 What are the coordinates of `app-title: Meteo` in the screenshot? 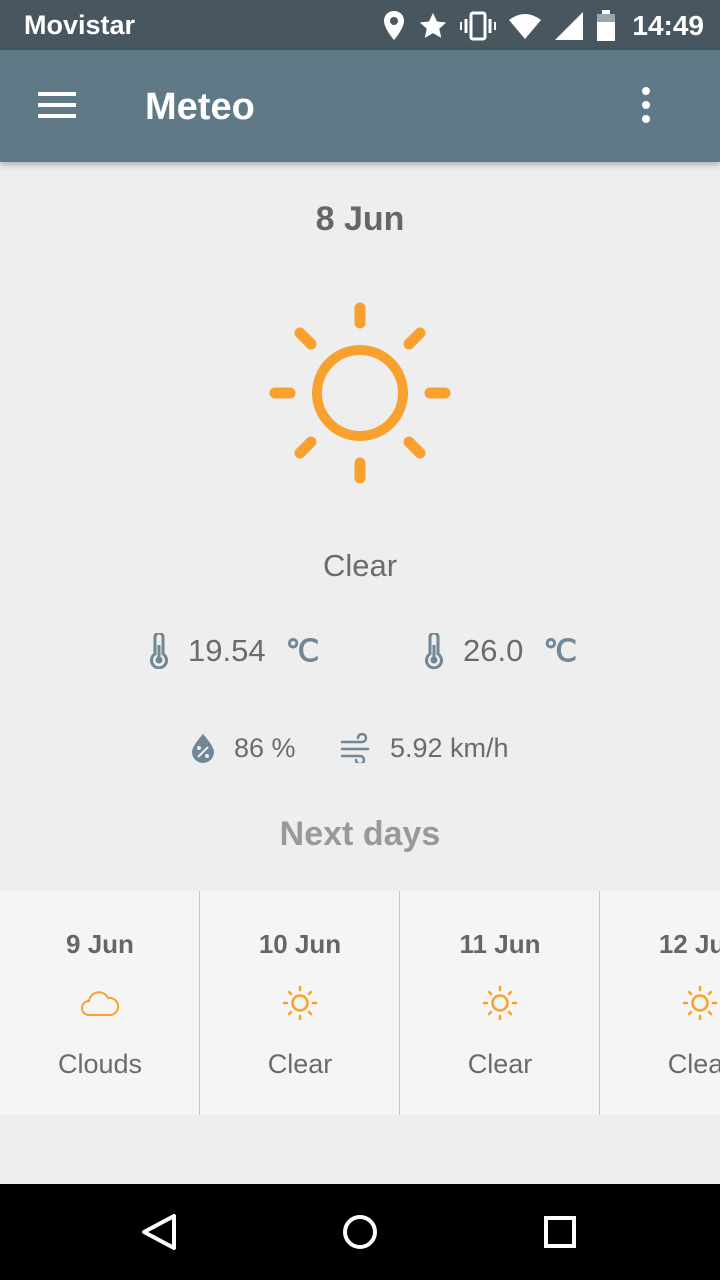 It's located at (200, 107).